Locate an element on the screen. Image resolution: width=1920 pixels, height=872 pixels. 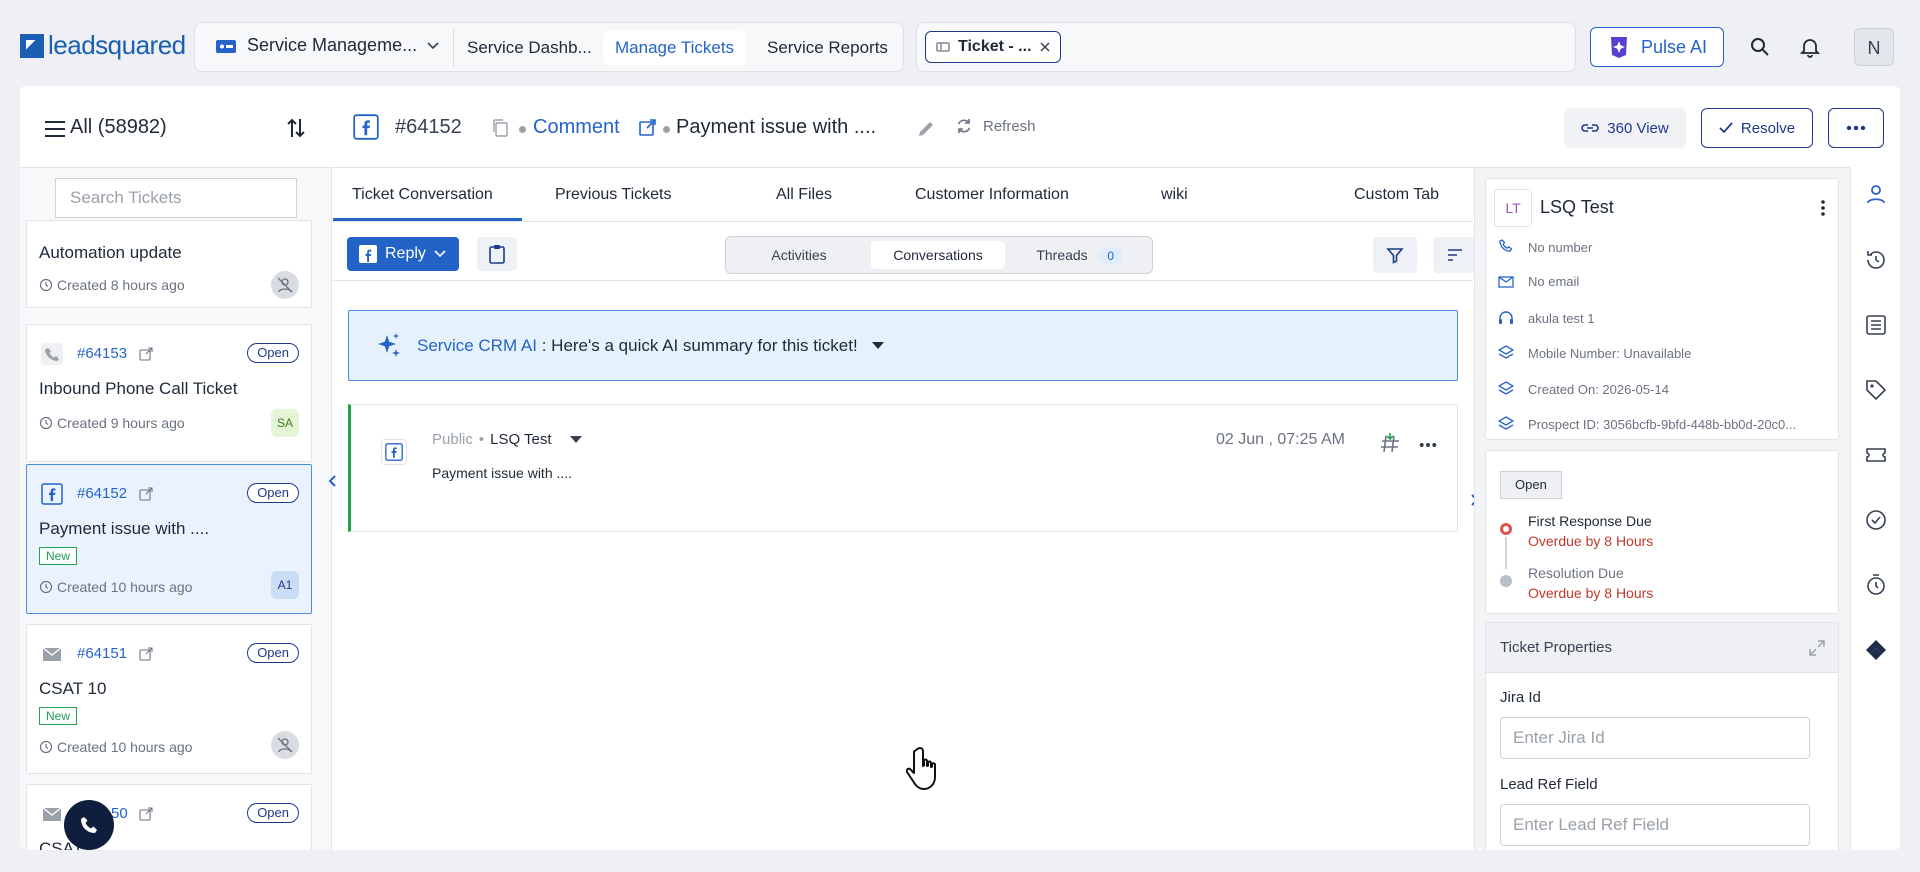
tab-wiki: wiki is located at coordinates (1174, 195).